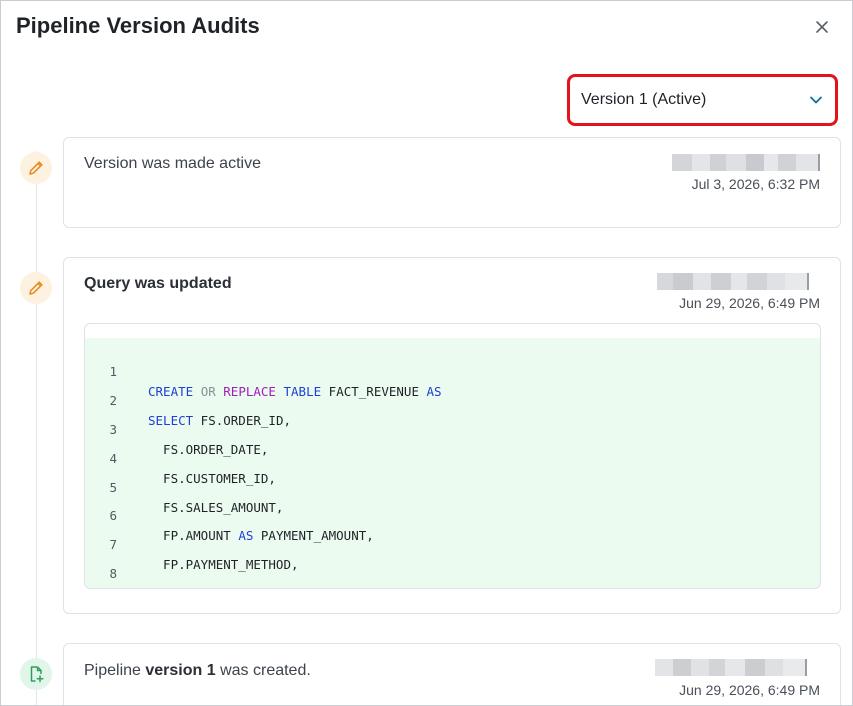 The image size is (853, 706). I want to click on version-select: Version 1 (Active), so click(702, 100).